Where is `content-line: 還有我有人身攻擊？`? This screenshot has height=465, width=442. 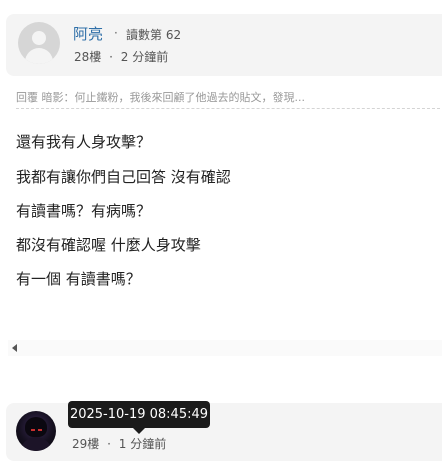 content-line: 還有我有人身攻擊？ is located at coordinates (84, 142).